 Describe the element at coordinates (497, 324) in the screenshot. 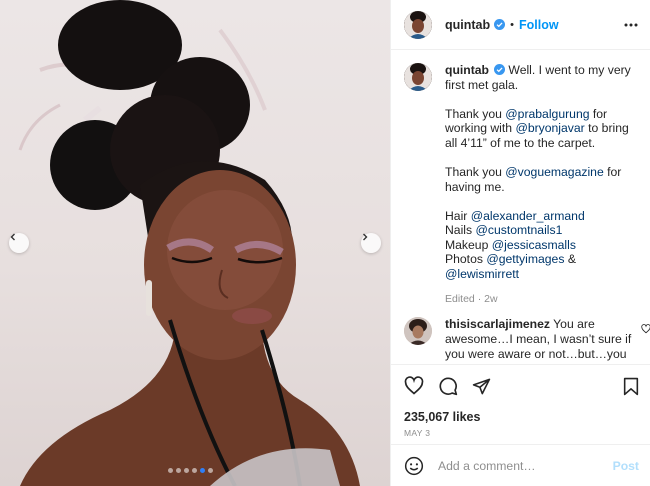

I see `comment-username: thisiscarlajimenez` at that location.